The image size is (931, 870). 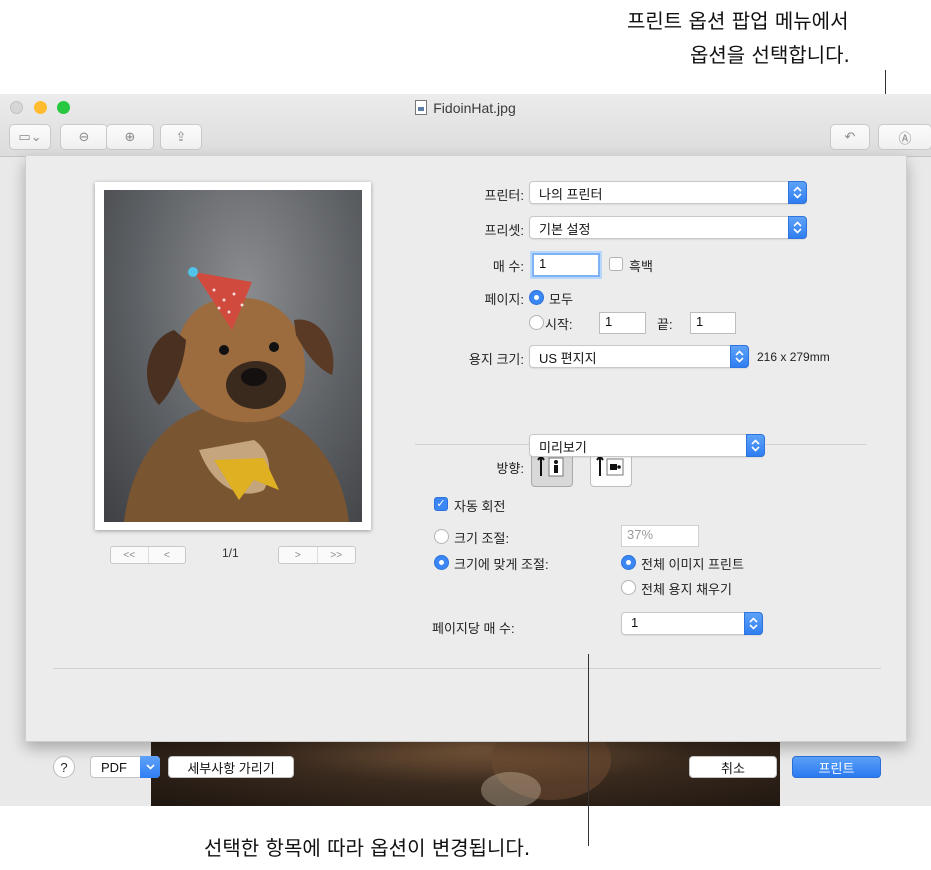 I want to click on callout-bottom: 선택한 항목에 따라 옵션이 변경됩니다., so click(x=367, y=848).